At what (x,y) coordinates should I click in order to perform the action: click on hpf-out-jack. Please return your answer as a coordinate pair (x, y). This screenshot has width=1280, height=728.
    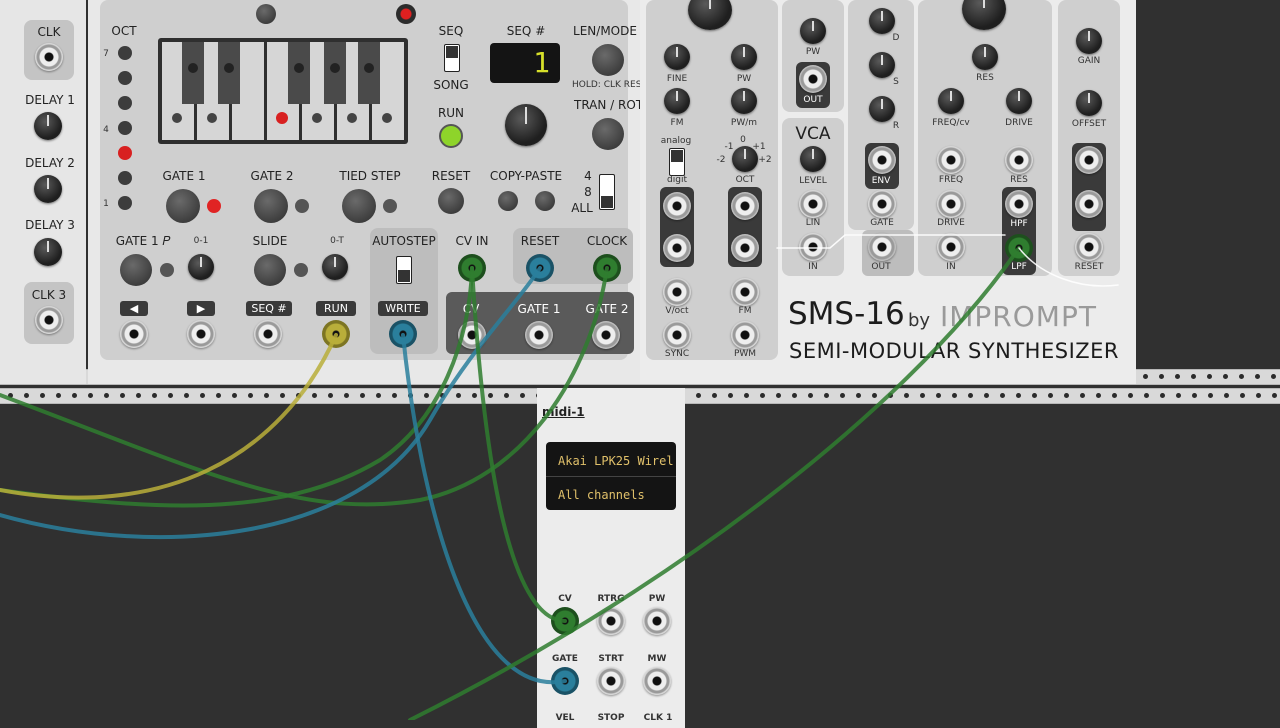
    Looking at the image, I should click on (1019, 204).